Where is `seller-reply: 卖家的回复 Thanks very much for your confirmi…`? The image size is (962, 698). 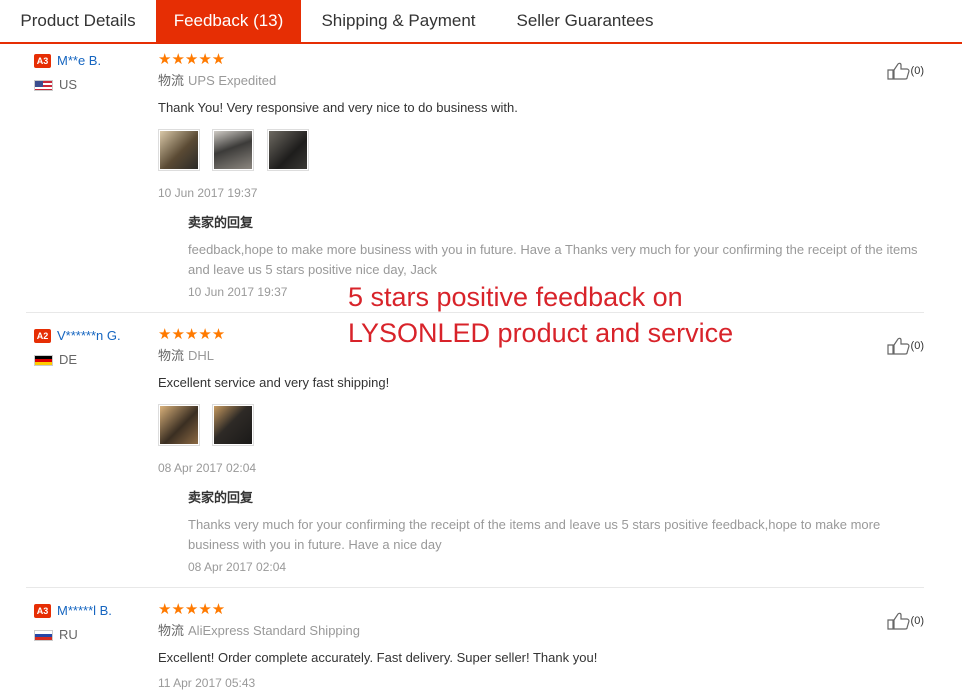
seller-reply: 卖家的回复 Thanks very much for your confirmi… is located at coordinates (553, 532).